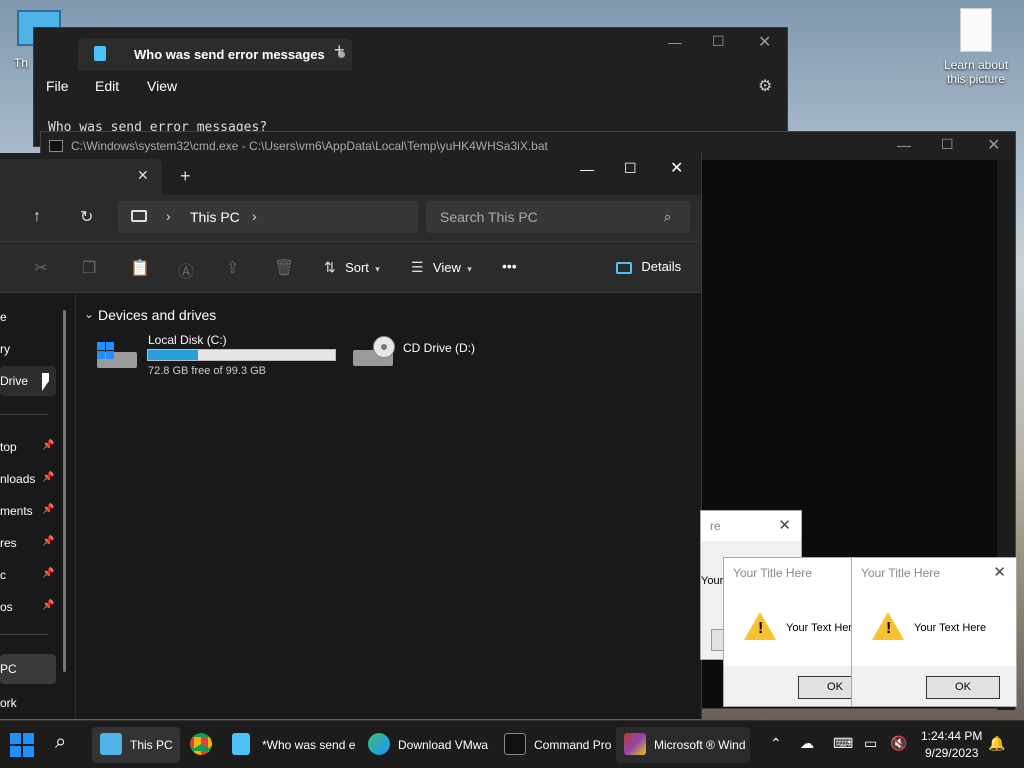 The height and width of the screenshot is (768, 1024). What do you see at coordinates (934, 573) in the screenshot?
I see `dialog-titlebar: Your Title Here ✕` at bounding box center [934, 573].